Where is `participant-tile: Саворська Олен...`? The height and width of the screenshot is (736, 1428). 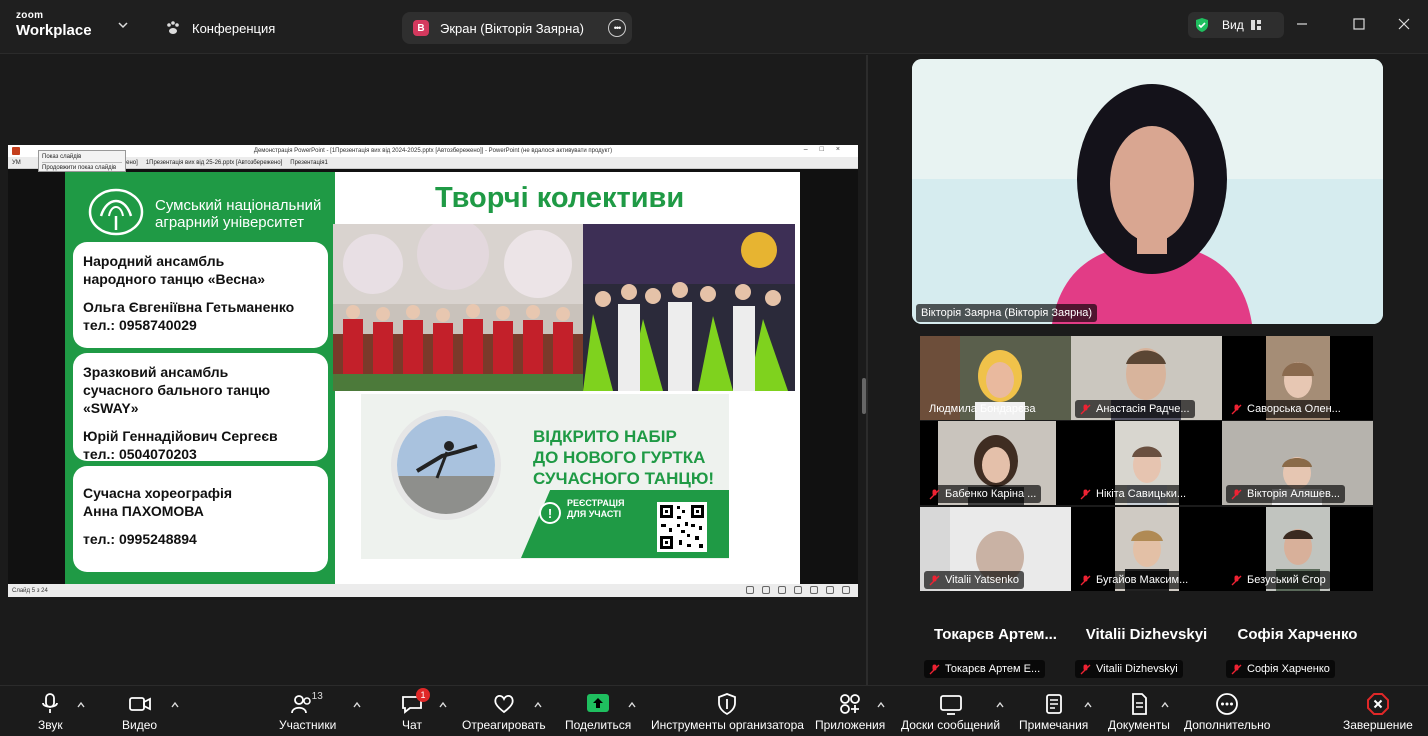
participant-tile: Саворська Олен... is located at coordinates (1297, 378).